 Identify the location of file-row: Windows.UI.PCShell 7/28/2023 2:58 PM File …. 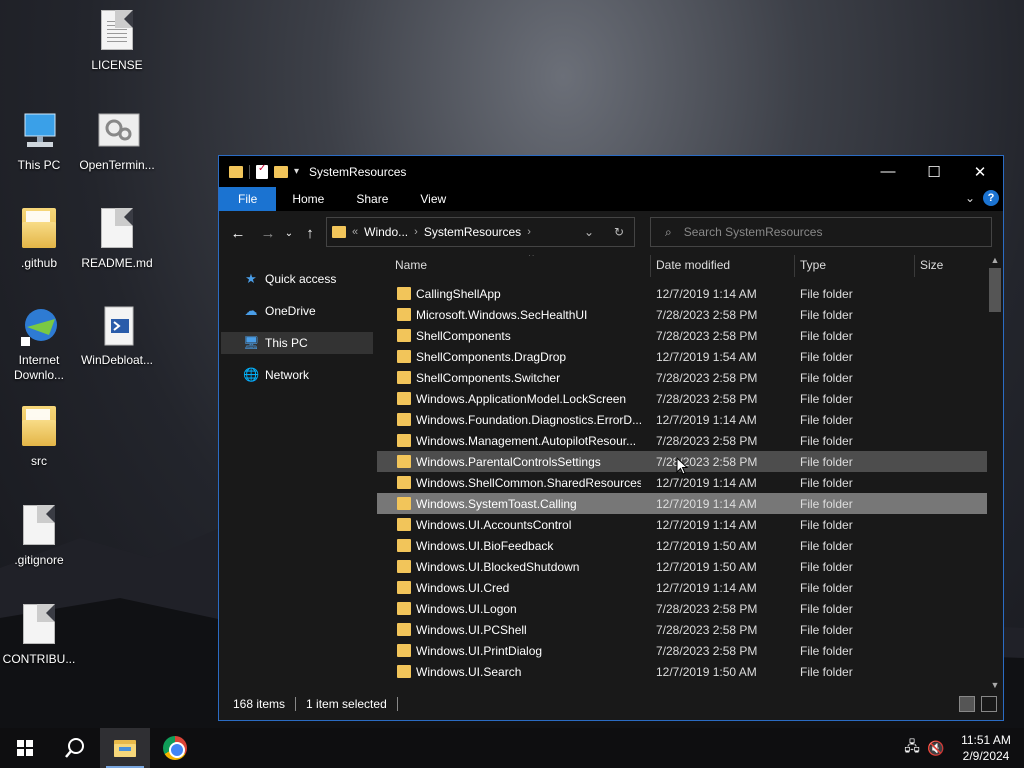
(682, 629).